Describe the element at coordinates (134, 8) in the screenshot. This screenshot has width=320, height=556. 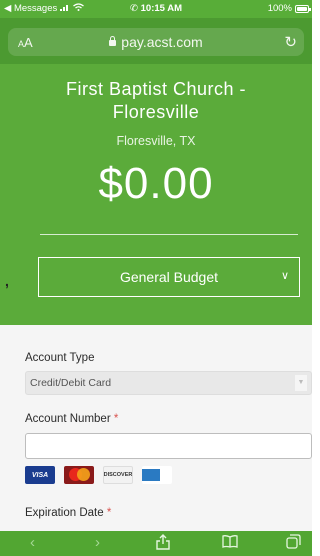
I see `phone-icon: ✆` at that location.